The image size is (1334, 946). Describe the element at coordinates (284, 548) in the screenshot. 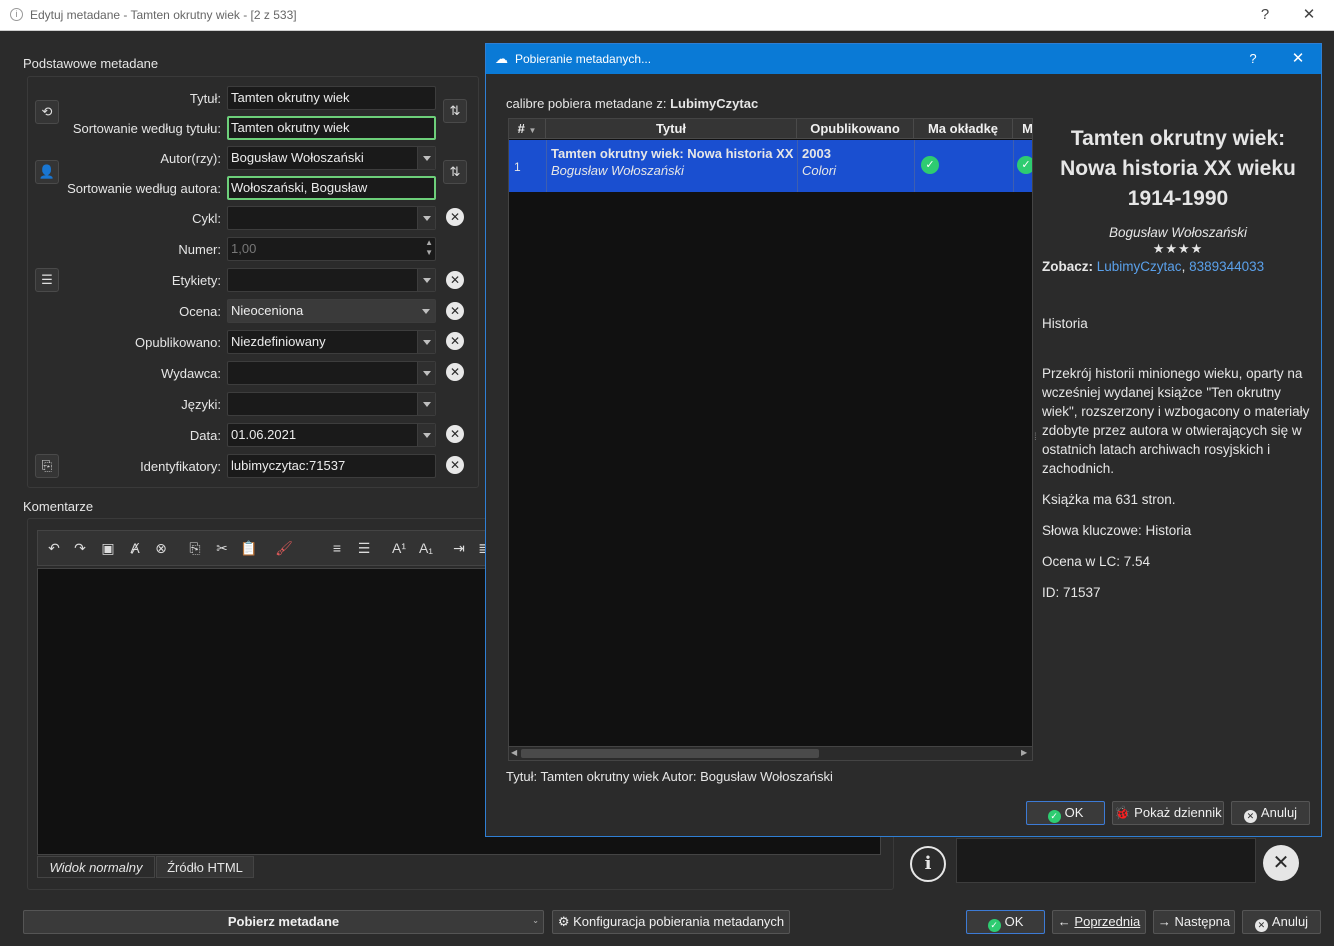

I see `brush-icon: 🖌` at that location.